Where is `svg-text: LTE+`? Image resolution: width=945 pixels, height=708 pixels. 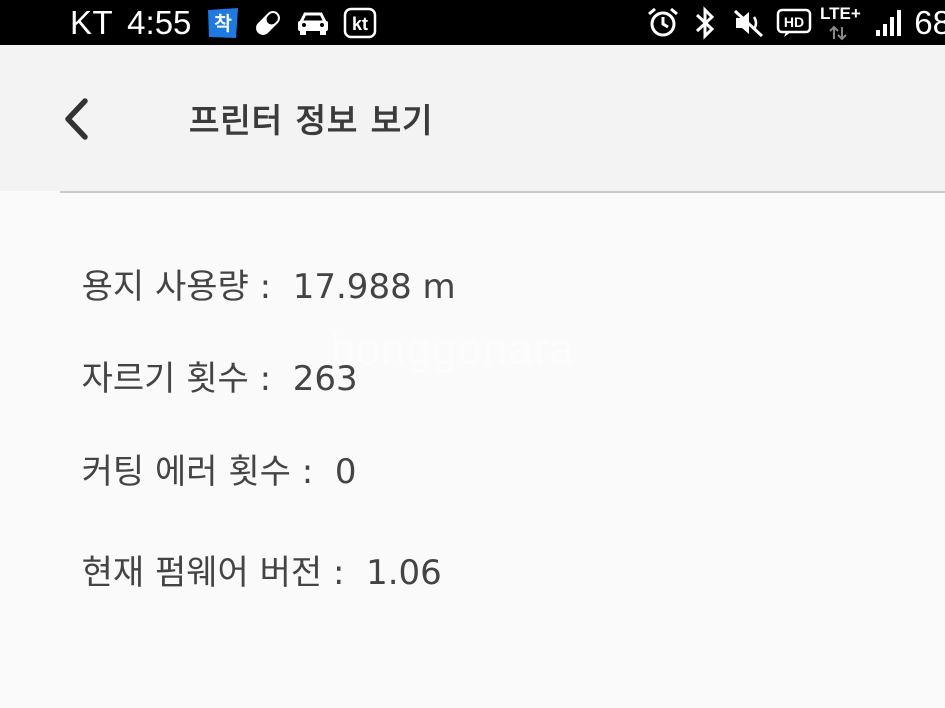
svg-text: LTE+ is located at coordinates (840, 13).